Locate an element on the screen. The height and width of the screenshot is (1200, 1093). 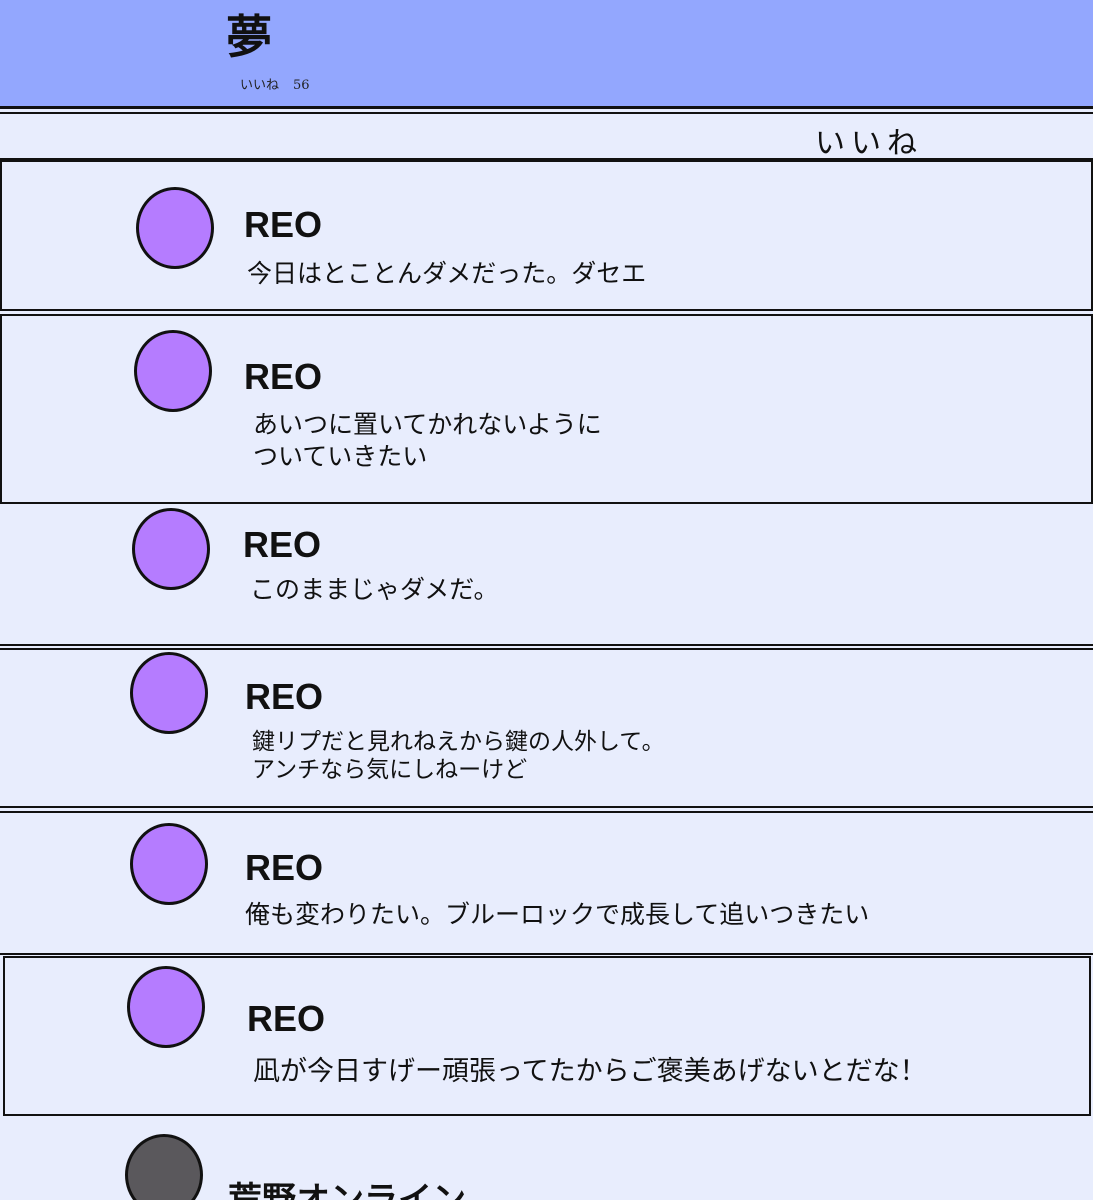
post-item: REO 今日はとことんダメだった。ダセエ is located at coordinates (546, 235).